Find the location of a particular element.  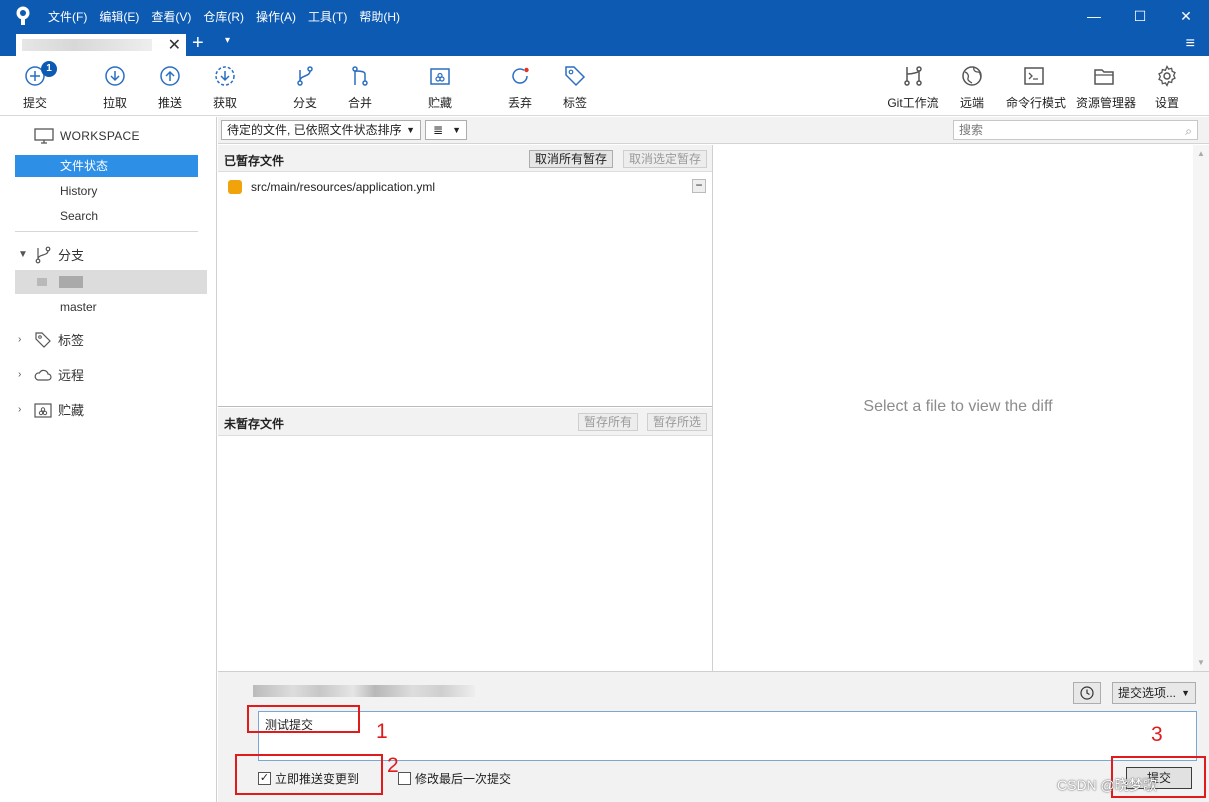

remotes-label: 远程 is located at coordinates (71, 375).